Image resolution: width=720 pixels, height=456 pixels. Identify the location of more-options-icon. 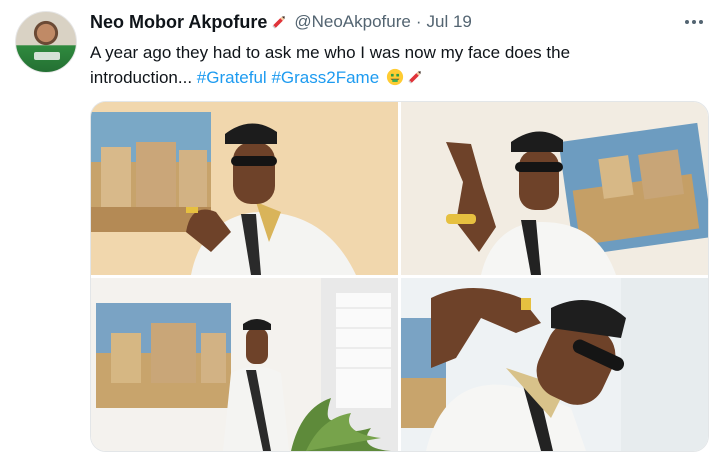
(694, 22).